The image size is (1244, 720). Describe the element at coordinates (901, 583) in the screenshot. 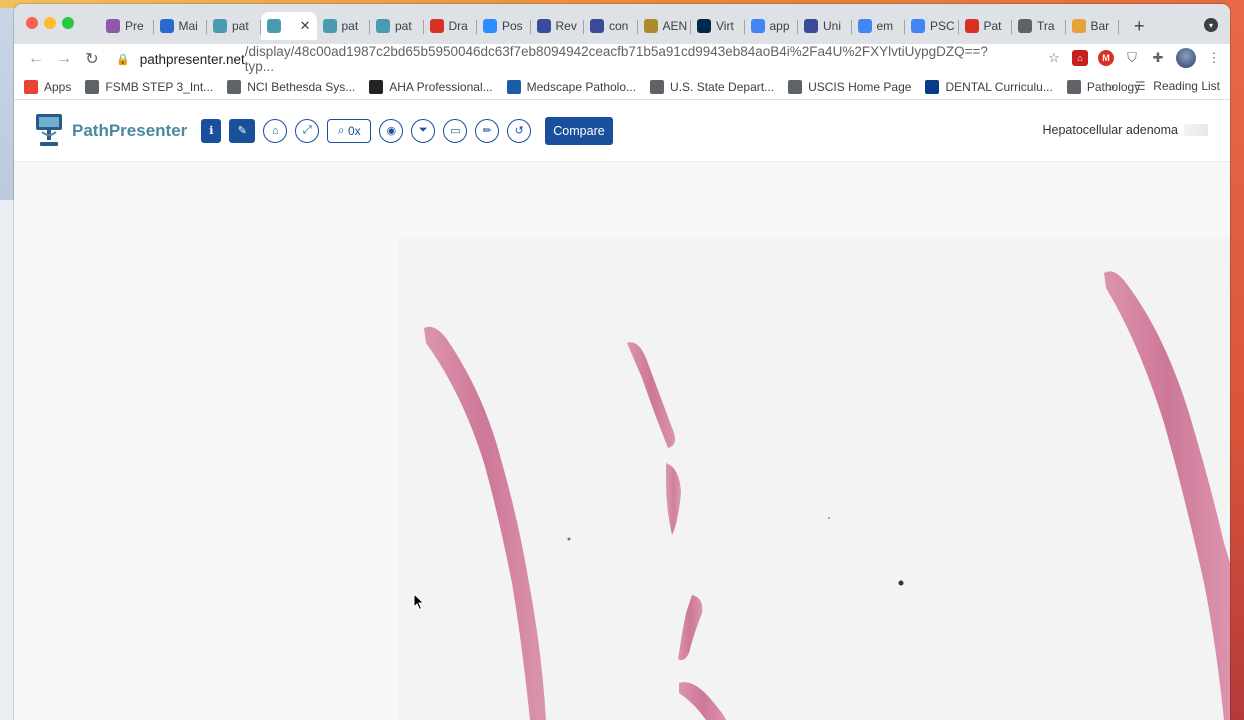

I see `debris-dot` at that location.